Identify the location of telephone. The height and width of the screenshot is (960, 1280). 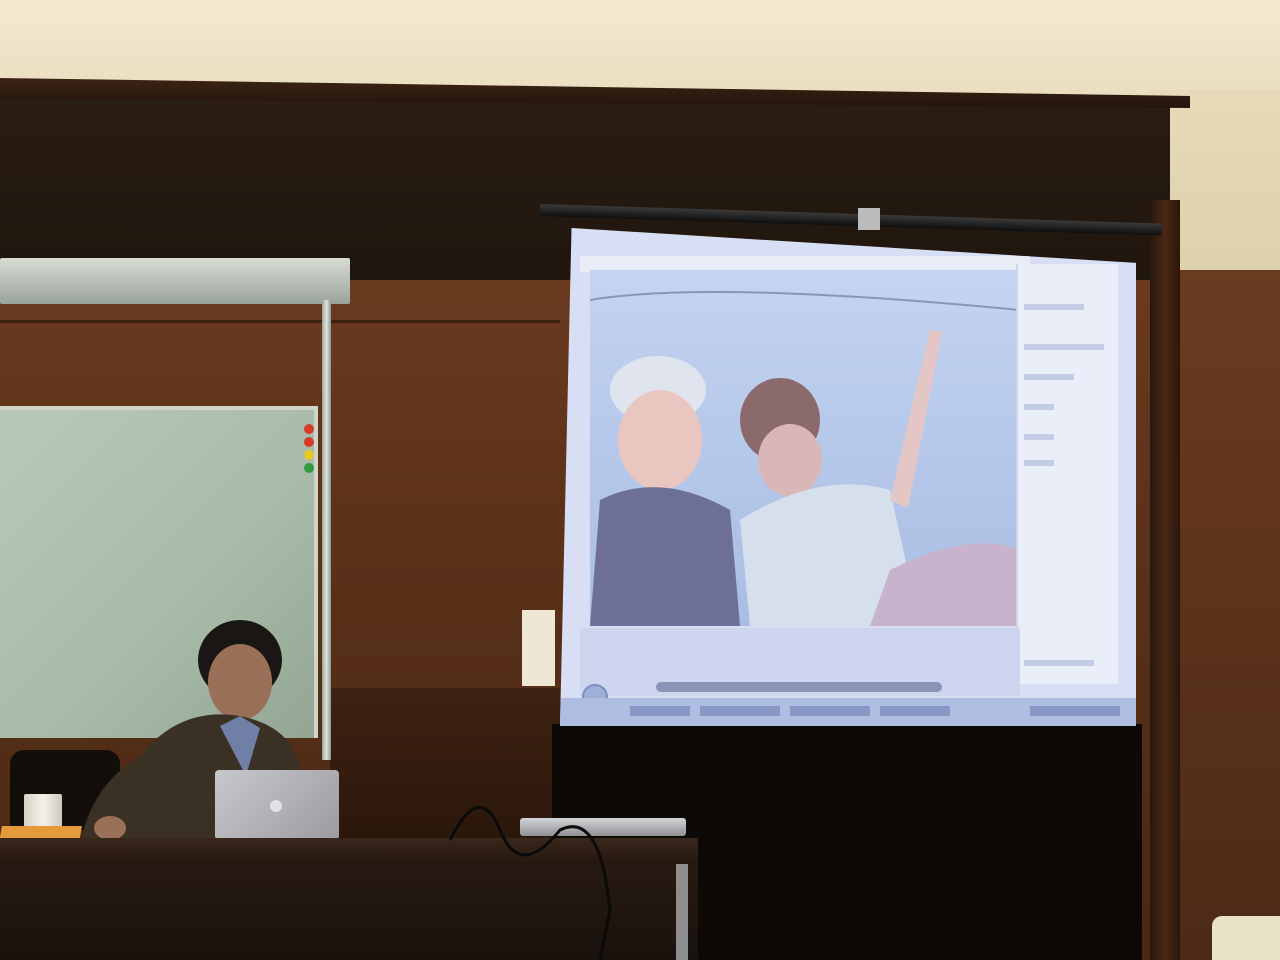
(1246, 938).